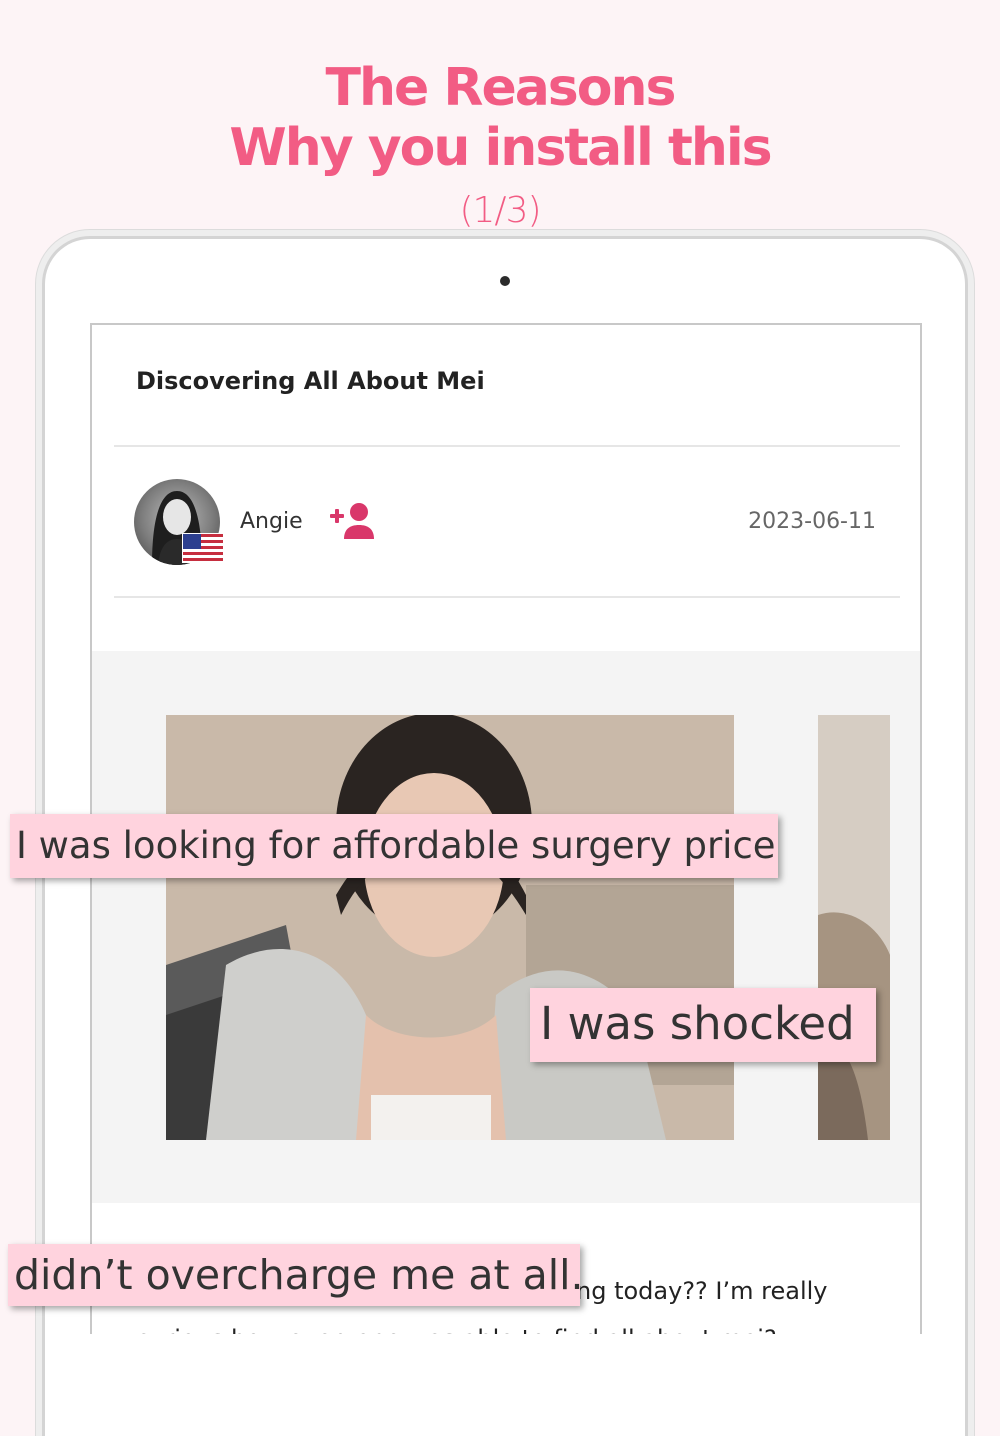 Image resolution: width=1000 pixels, height=1436 pixels. I want to click on headline-line-2: Why you install this, so click(500, 148).